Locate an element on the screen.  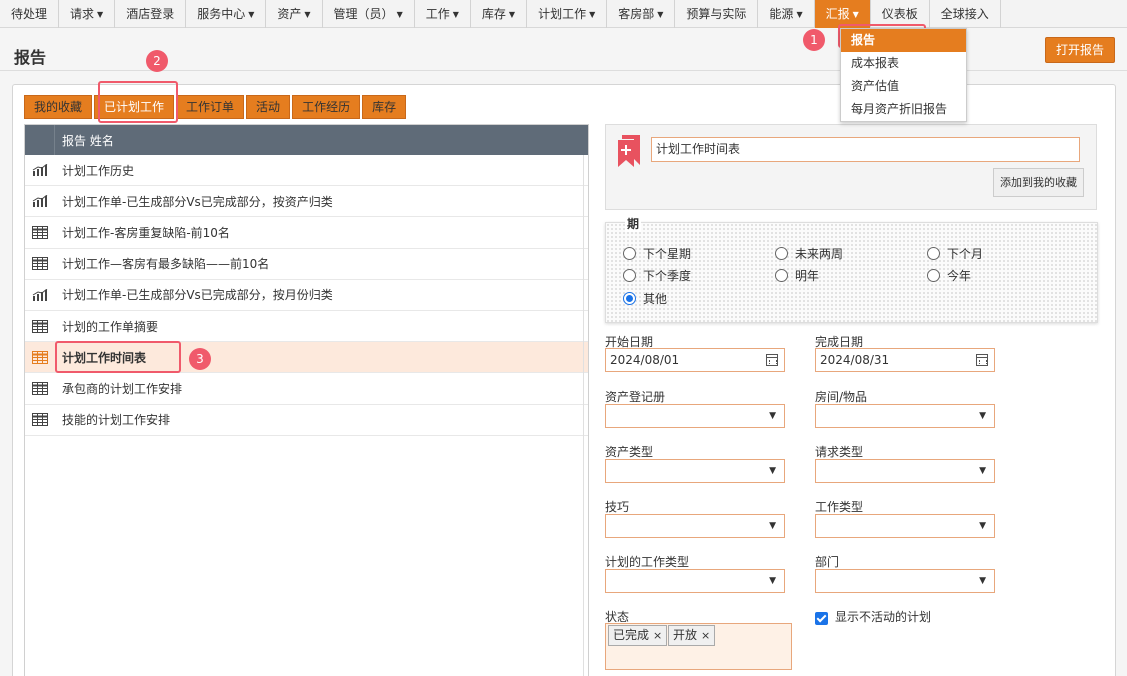
nav-global-access: 全球接入 is located at coordinates (965, 14).